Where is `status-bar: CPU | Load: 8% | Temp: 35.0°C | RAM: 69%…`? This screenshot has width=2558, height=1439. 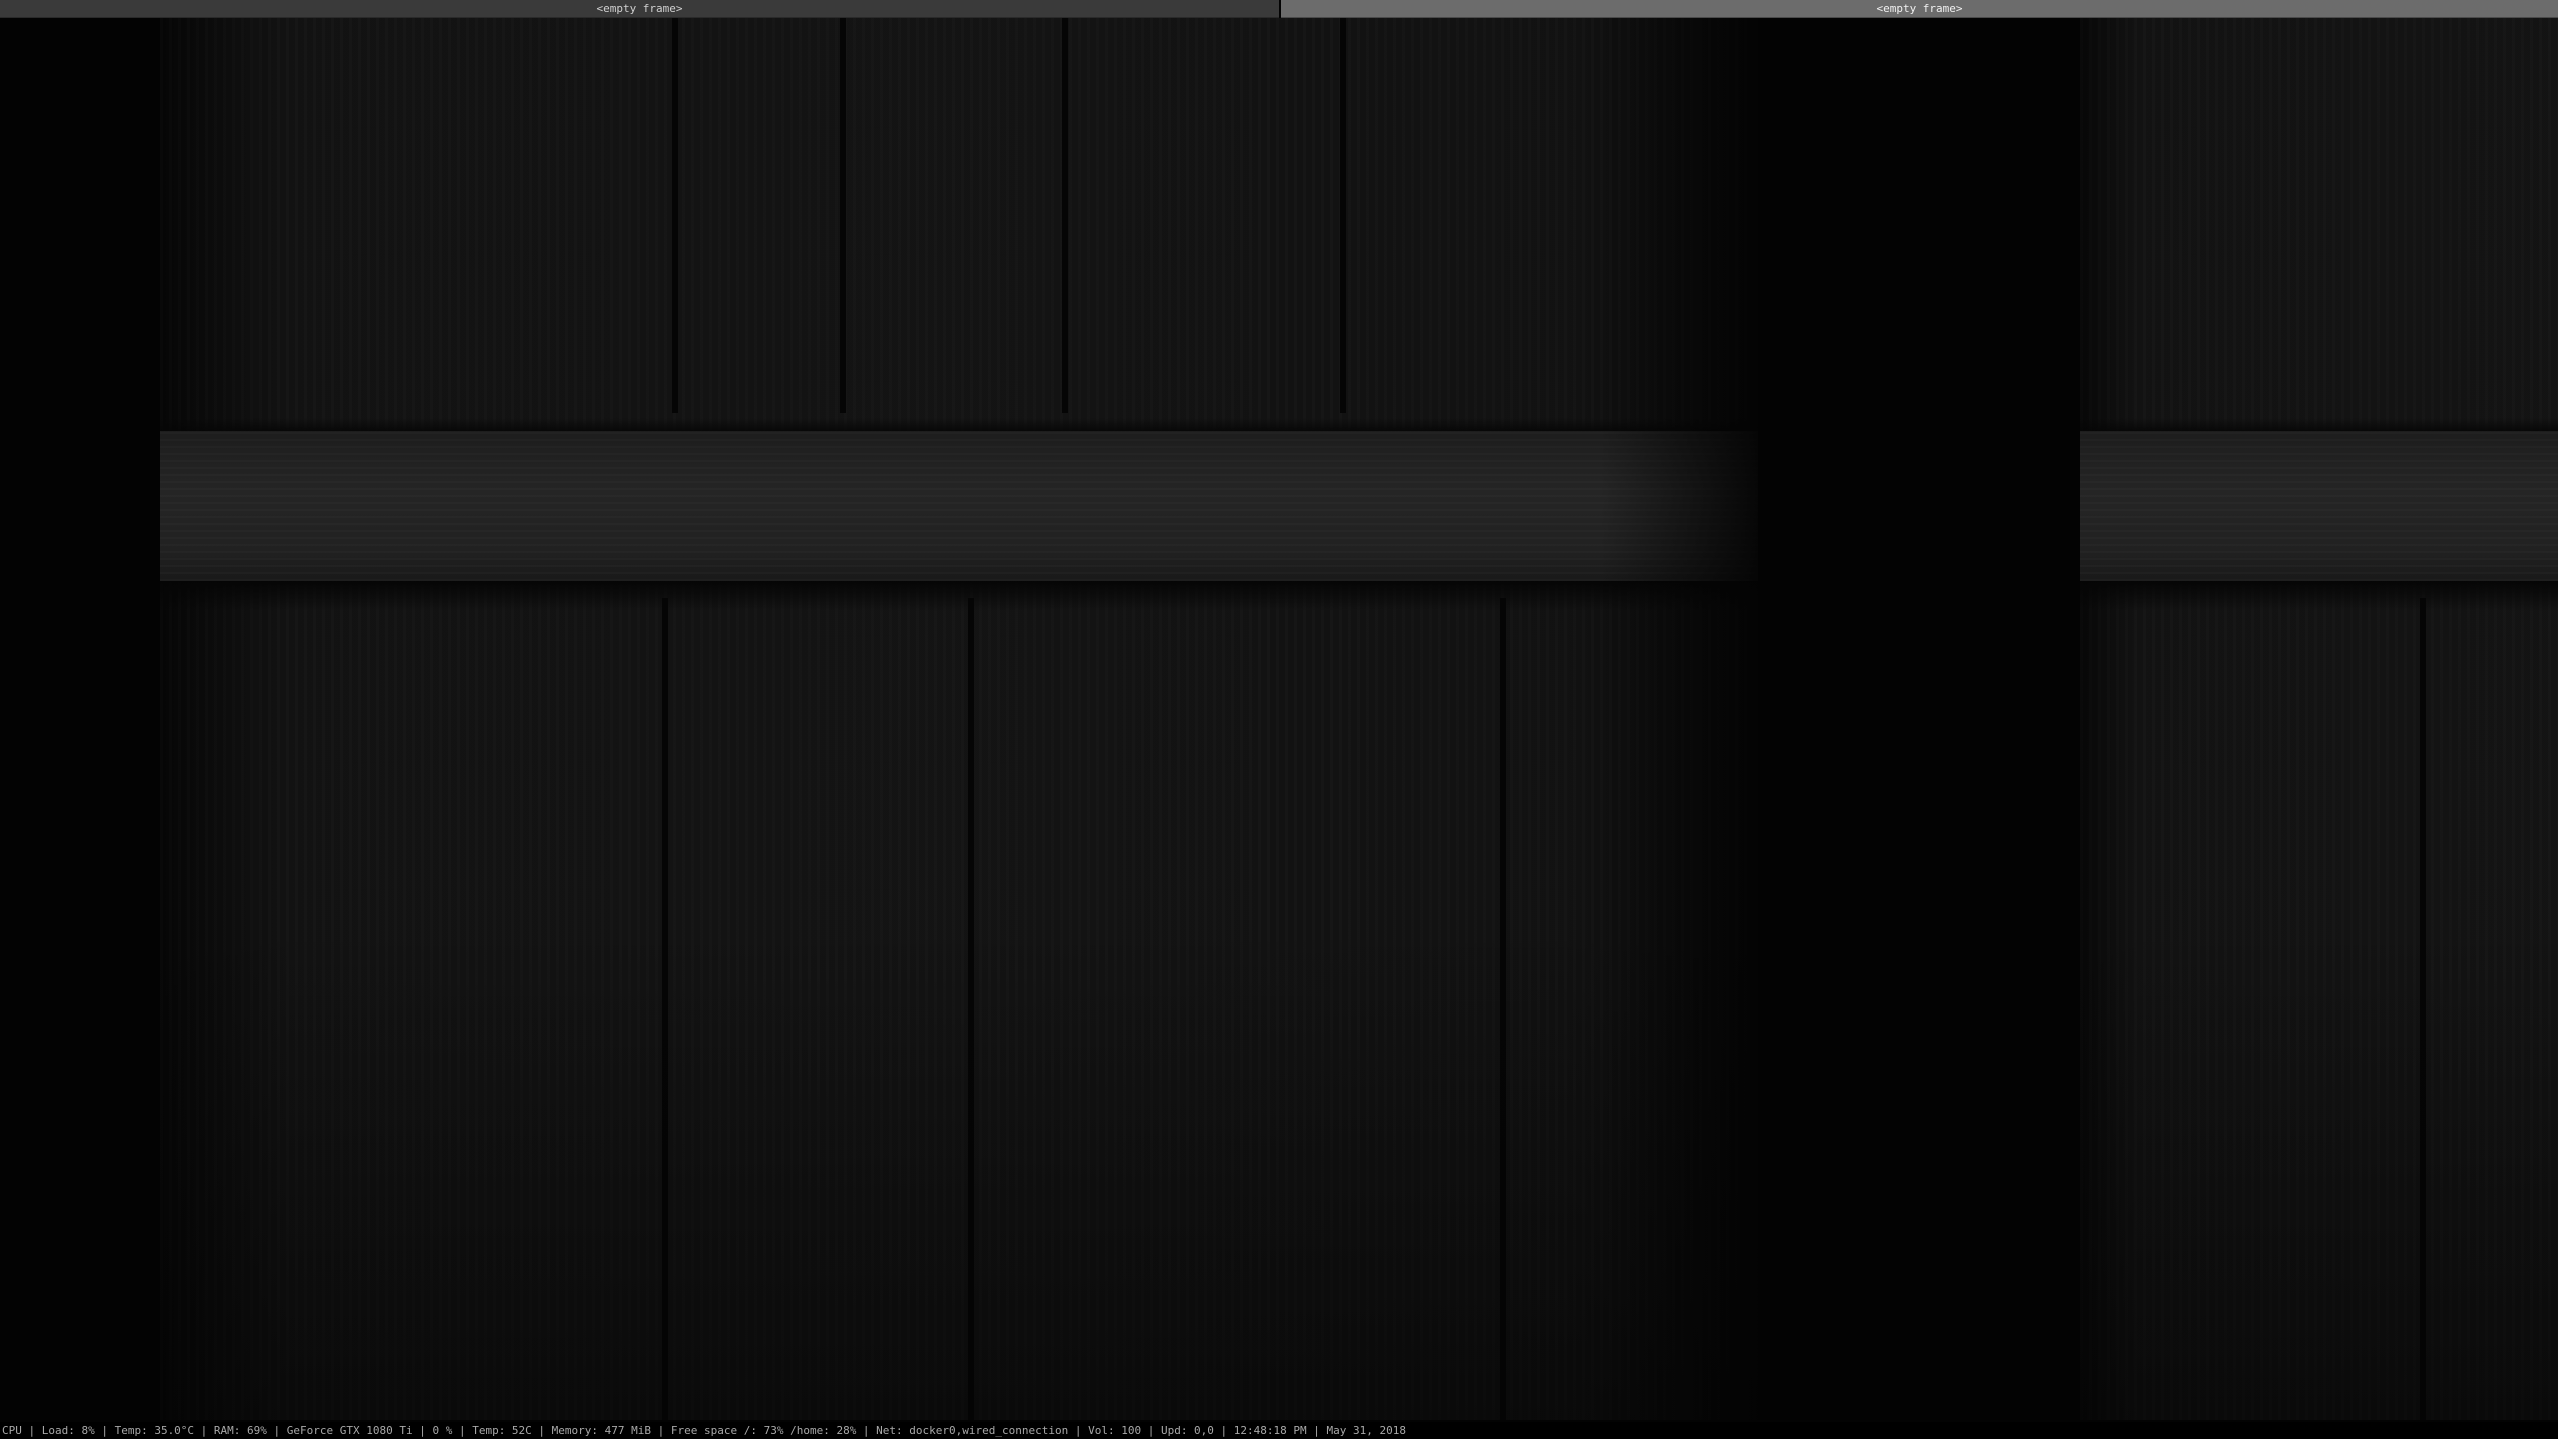
status-bar: CPU | Load: 8% | Temp: 35.0°C | RAM: 69%… is located at coordinates (1279, 1430).